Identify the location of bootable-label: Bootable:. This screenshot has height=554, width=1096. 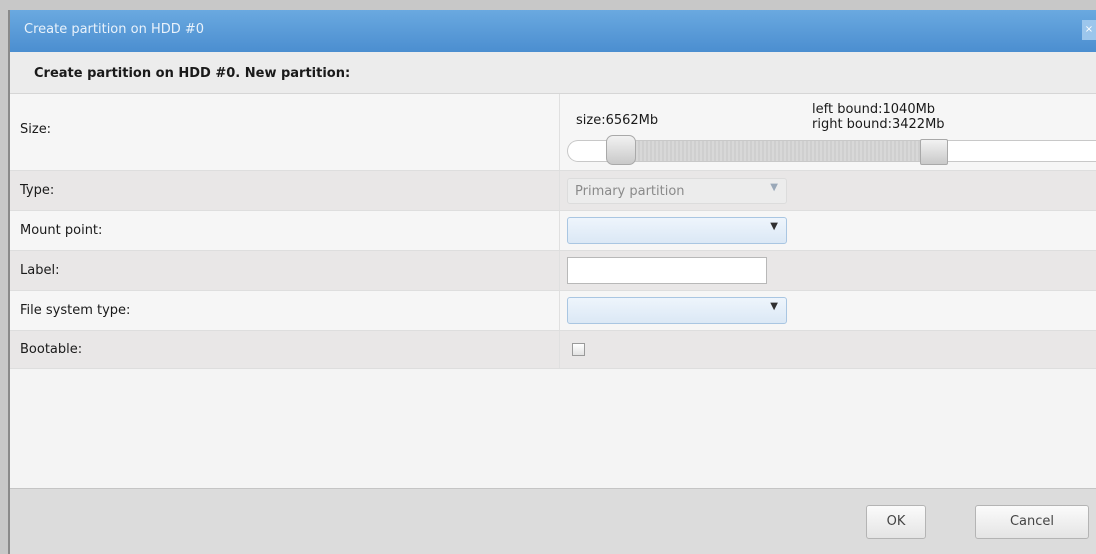
(51, 349).